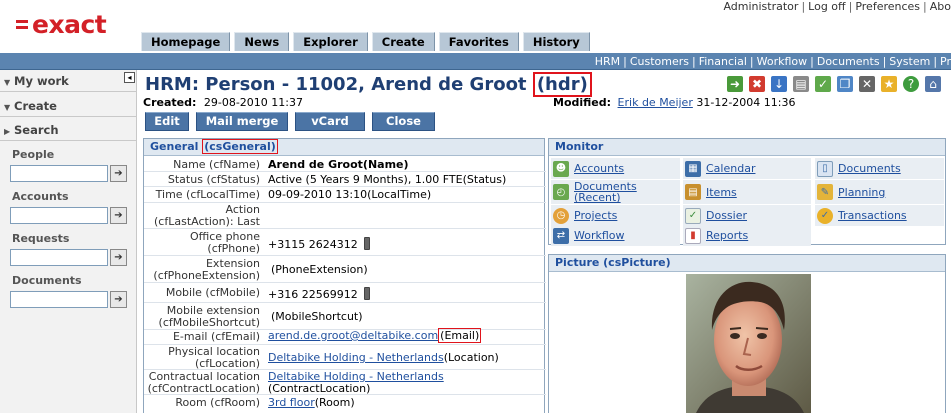 The image size is (951, 413). I want to click on delete-icon: ✖, so click(757, 84).